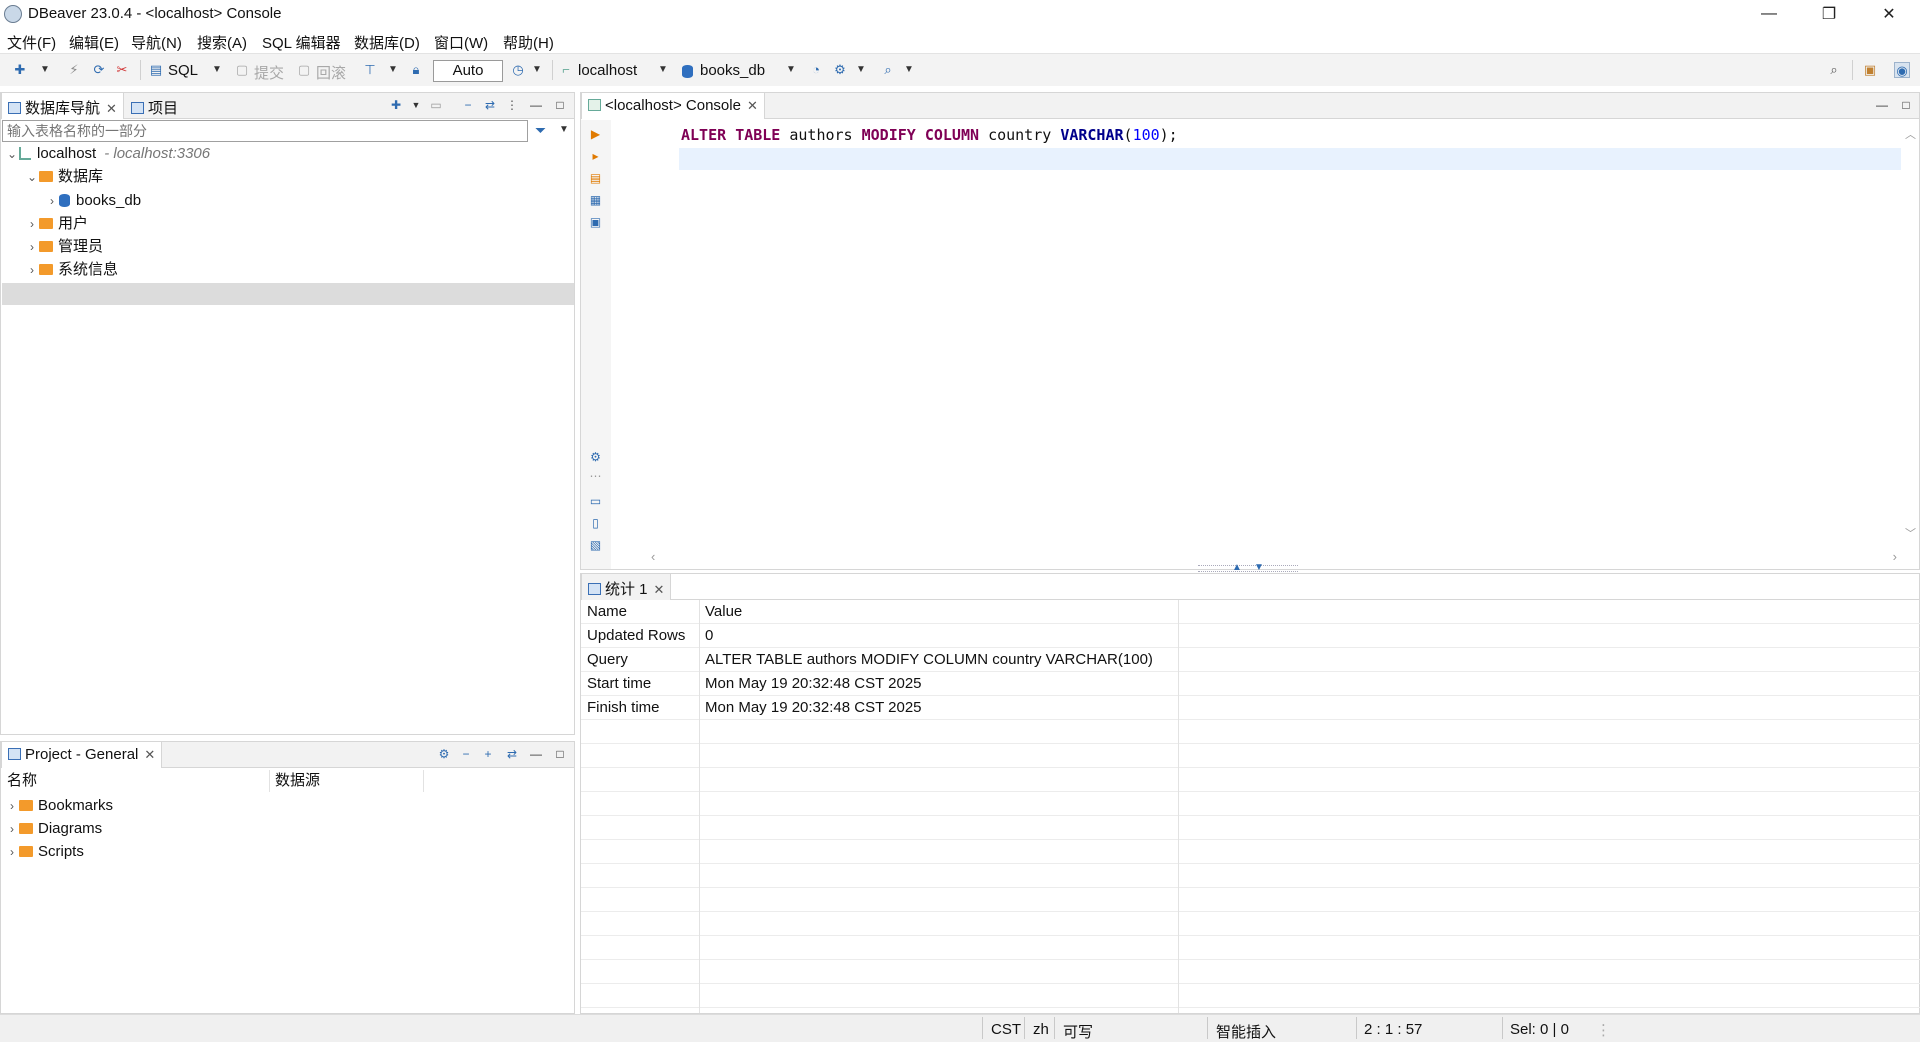 This screenshot has width=1920, height=1042. Describe the element at coordinates (1870, 70) in the screenshot. I see `open-perspective-icon: ▣` at that location.